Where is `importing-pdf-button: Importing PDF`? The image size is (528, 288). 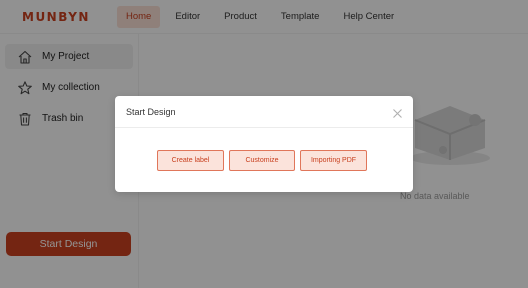
importing-pdf-button: Importing PDF is located at coordinates (333, 160).